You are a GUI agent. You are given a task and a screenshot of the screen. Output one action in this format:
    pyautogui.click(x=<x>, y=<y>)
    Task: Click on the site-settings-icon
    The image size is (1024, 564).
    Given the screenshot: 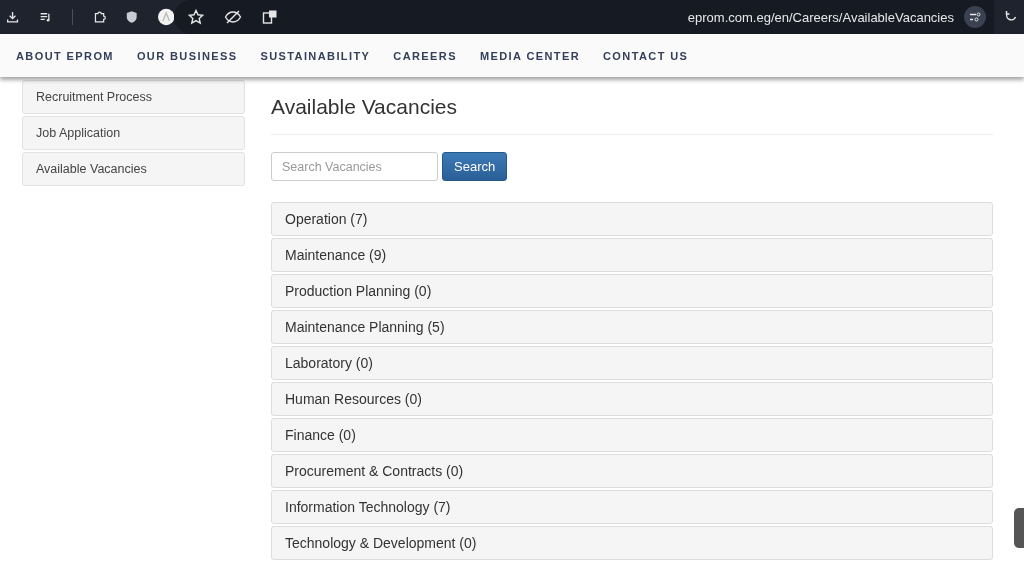 What is the action you would take?
    pyautogui.click(x=975, y=17)
    